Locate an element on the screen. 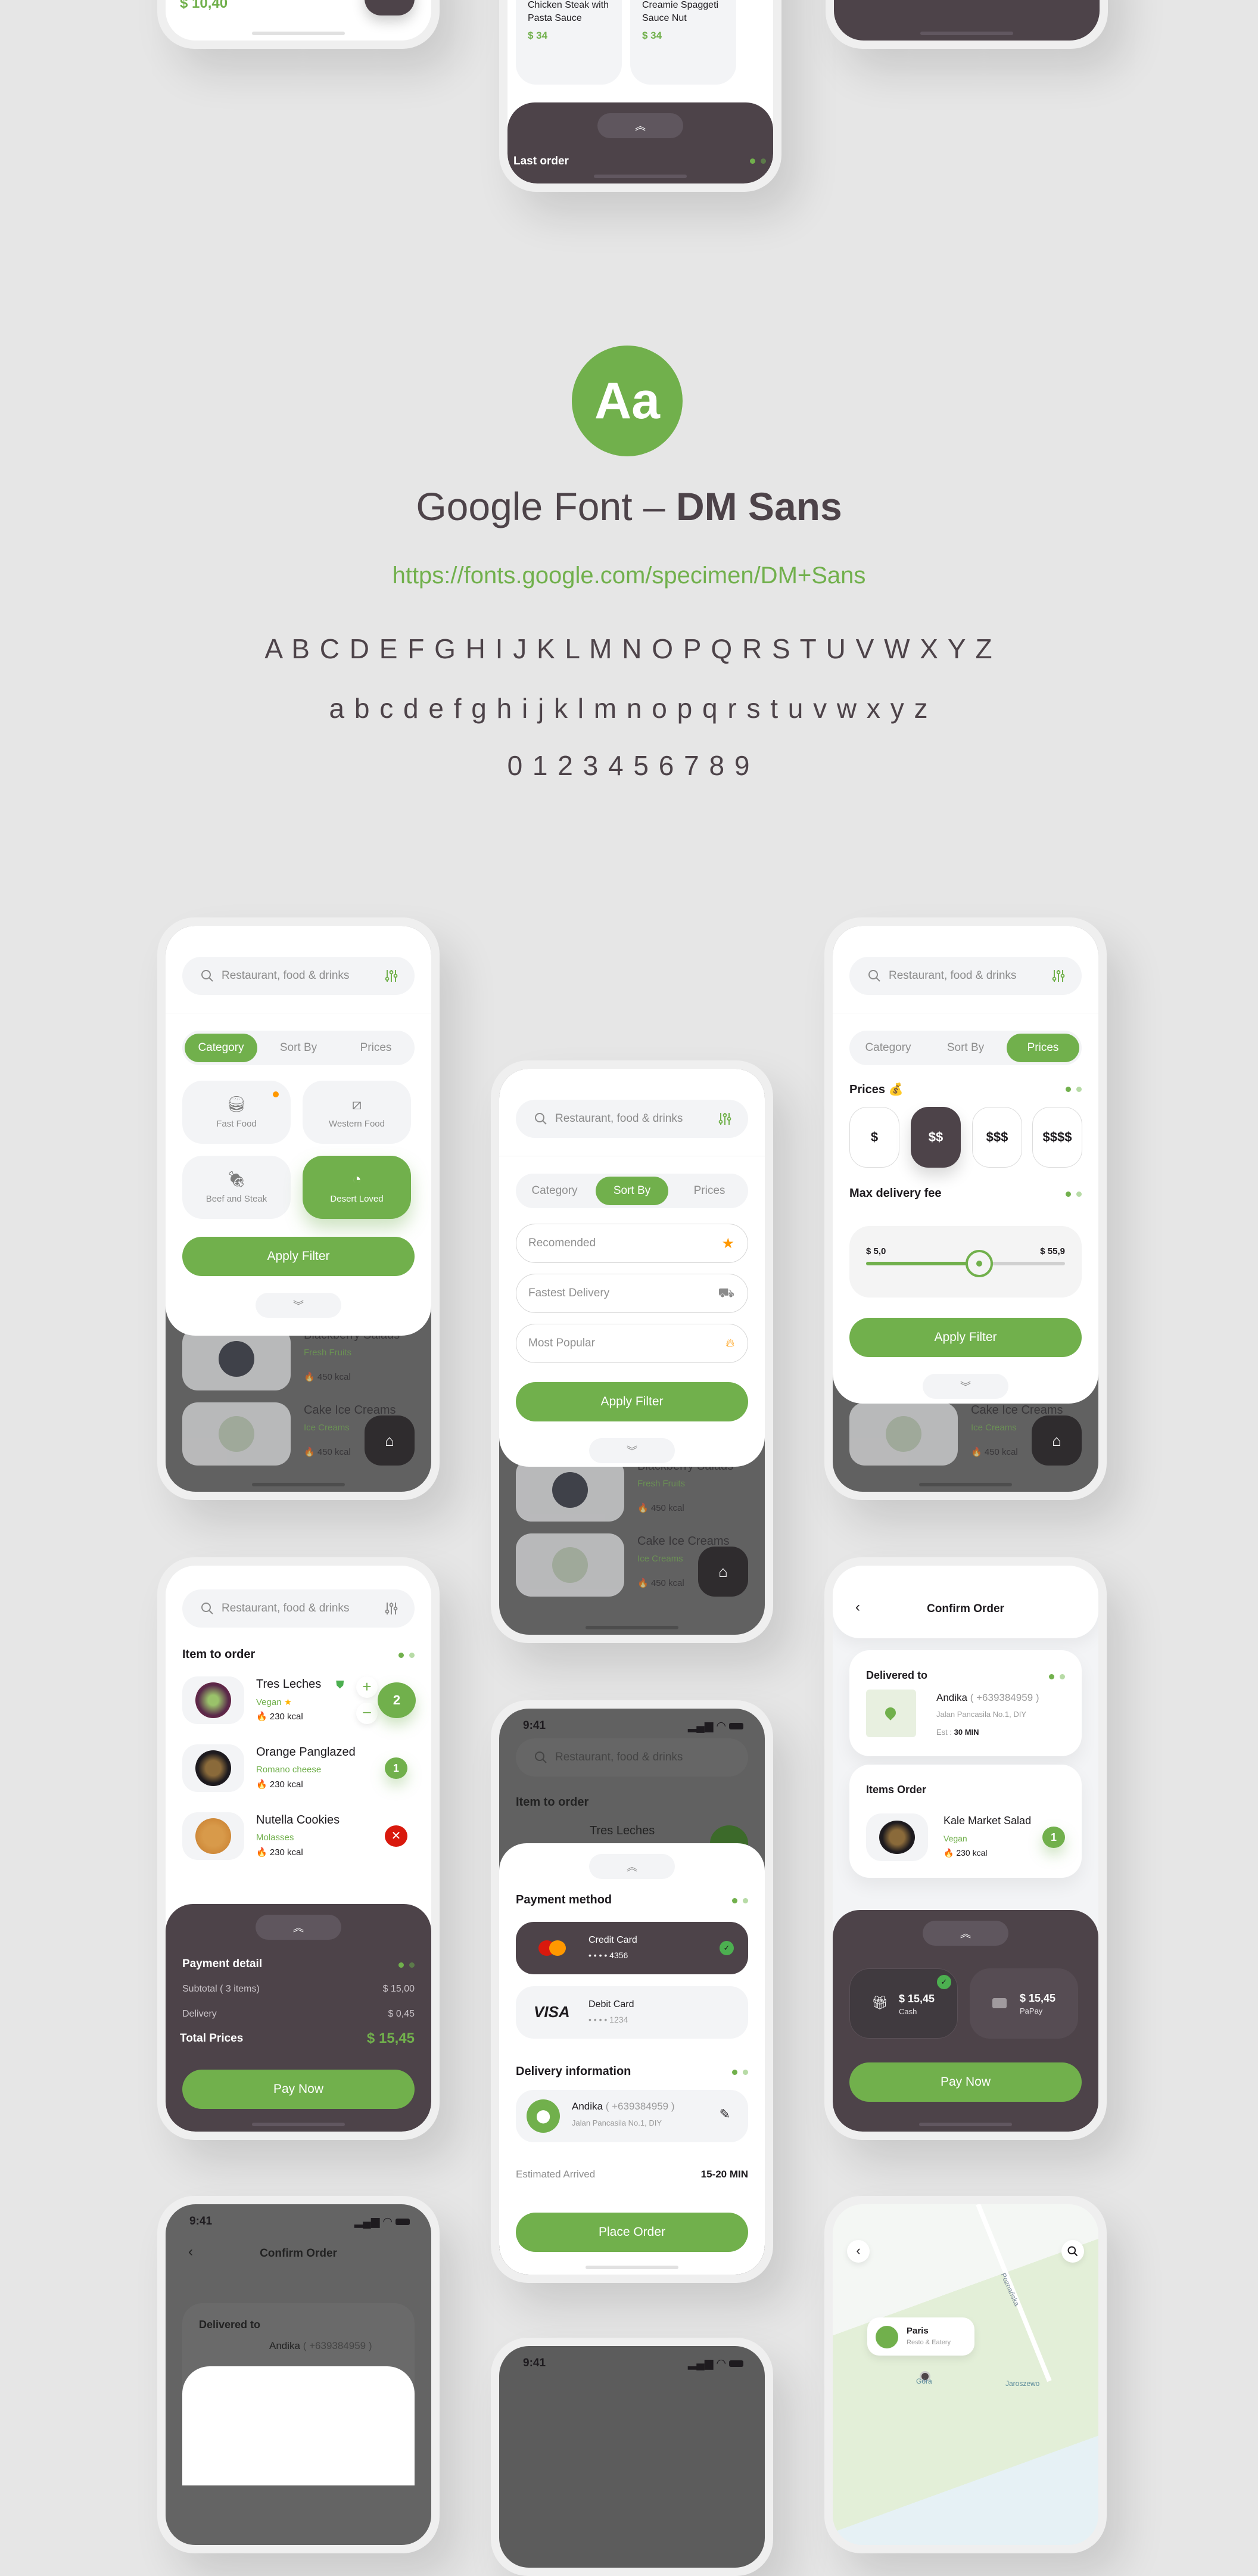 Image resolution: width=1258 pixels, height=2576 pixels. cart-item: Tres Leches ⛊ Vegan ★ 🔥 230 kcal + – 2 is located at coordinates (299, 1700).